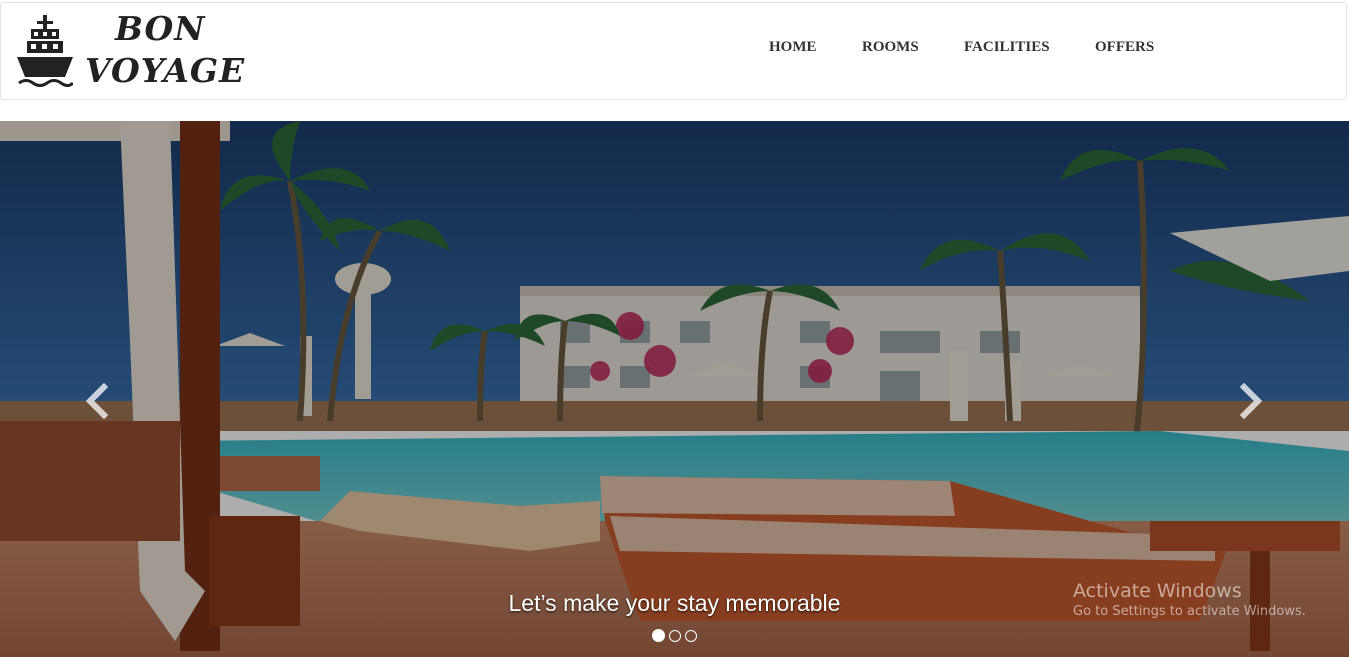 The height and width of the screenshot is (657, 1349). I want to click on brand-name-line-1: BON, so click(160, 28).